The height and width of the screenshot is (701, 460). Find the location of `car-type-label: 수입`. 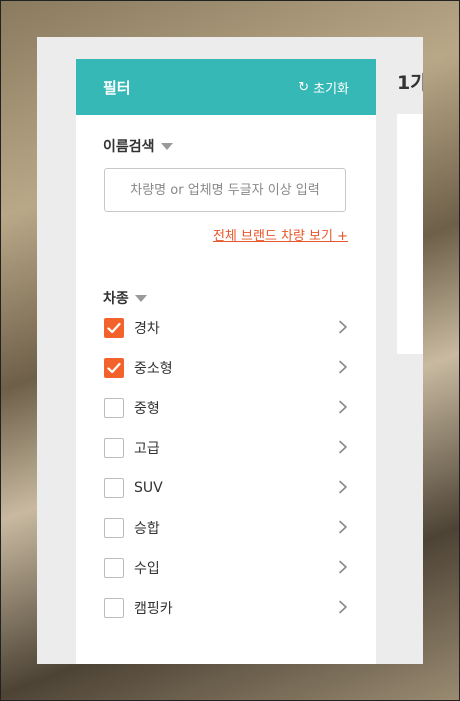

car-type-label: 수입 is located at coordinates (147, 569).